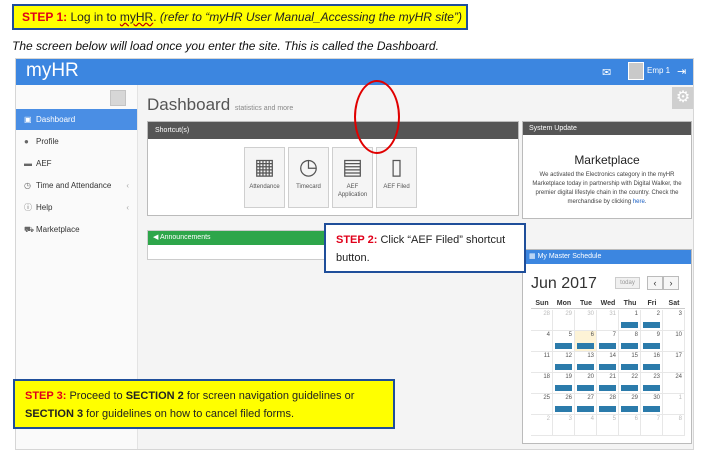  I want to click on calendar-day-cell: 16, so click(652, 362).